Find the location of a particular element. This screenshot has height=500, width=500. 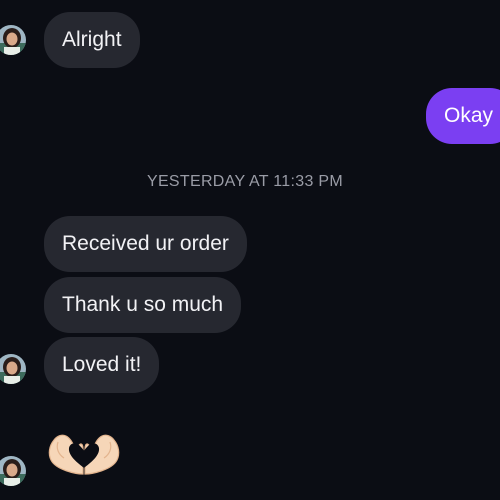

message-bubble-thanks: Thank u so much is located at coordinates (143, 305).